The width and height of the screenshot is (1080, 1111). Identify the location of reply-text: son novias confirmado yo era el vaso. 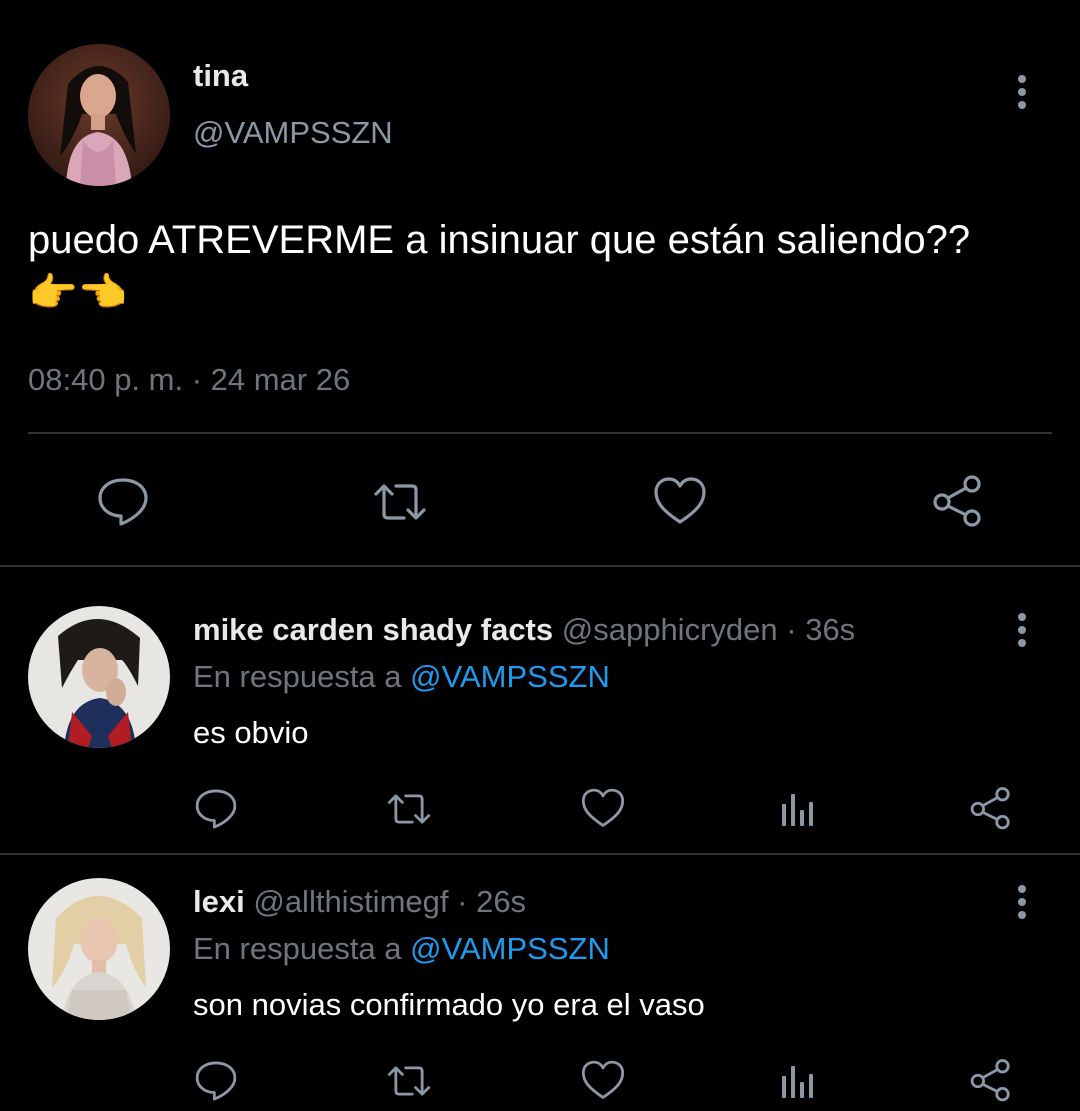
(449, 1004).